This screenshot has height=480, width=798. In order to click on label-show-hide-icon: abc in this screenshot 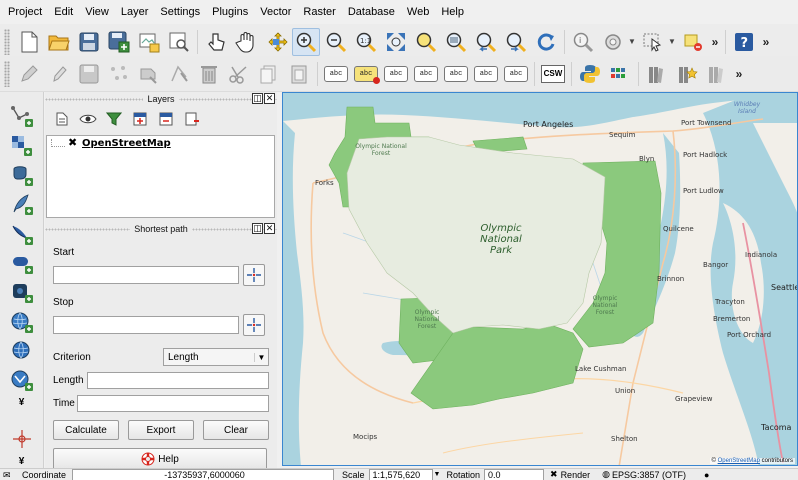, I will do `click(426, 74)`.